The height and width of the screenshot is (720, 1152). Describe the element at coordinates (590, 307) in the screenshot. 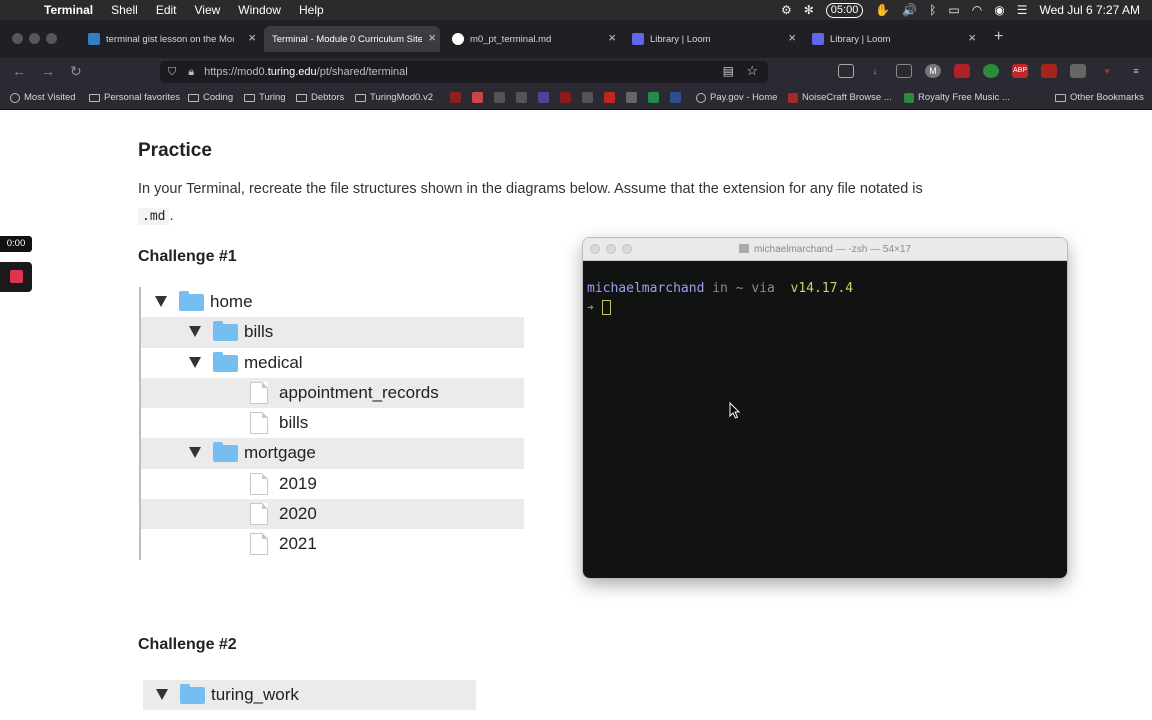

I see `prompt-arrow-icon: ➜` at that location.